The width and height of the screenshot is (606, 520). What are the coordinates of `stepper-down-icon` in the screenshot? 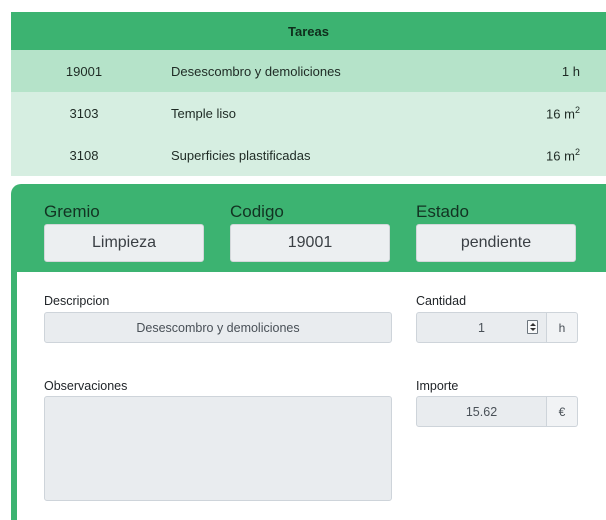 It's located at (532, 329).